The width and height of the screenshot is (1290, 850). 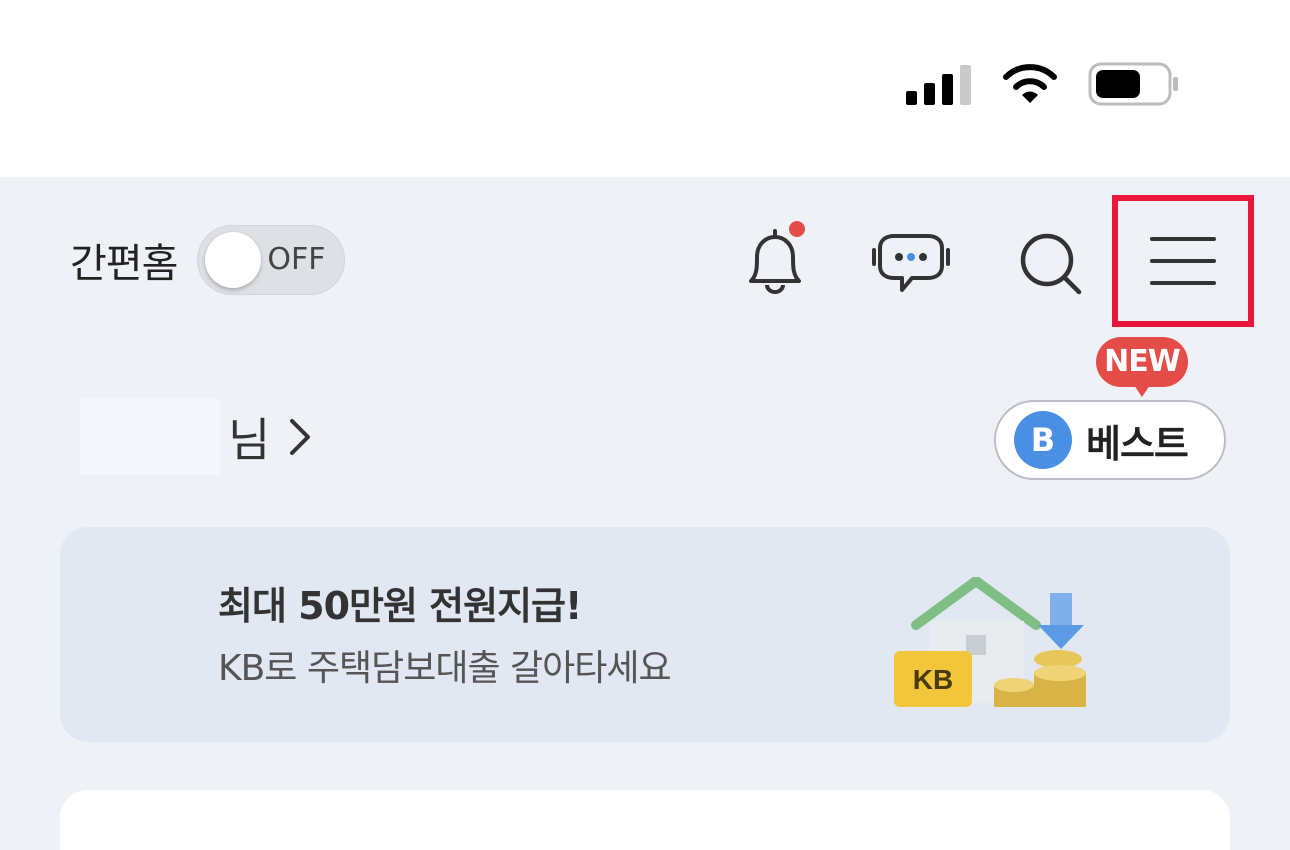 I want to click on new-badge: NEW, so click(x=1142, y=367).